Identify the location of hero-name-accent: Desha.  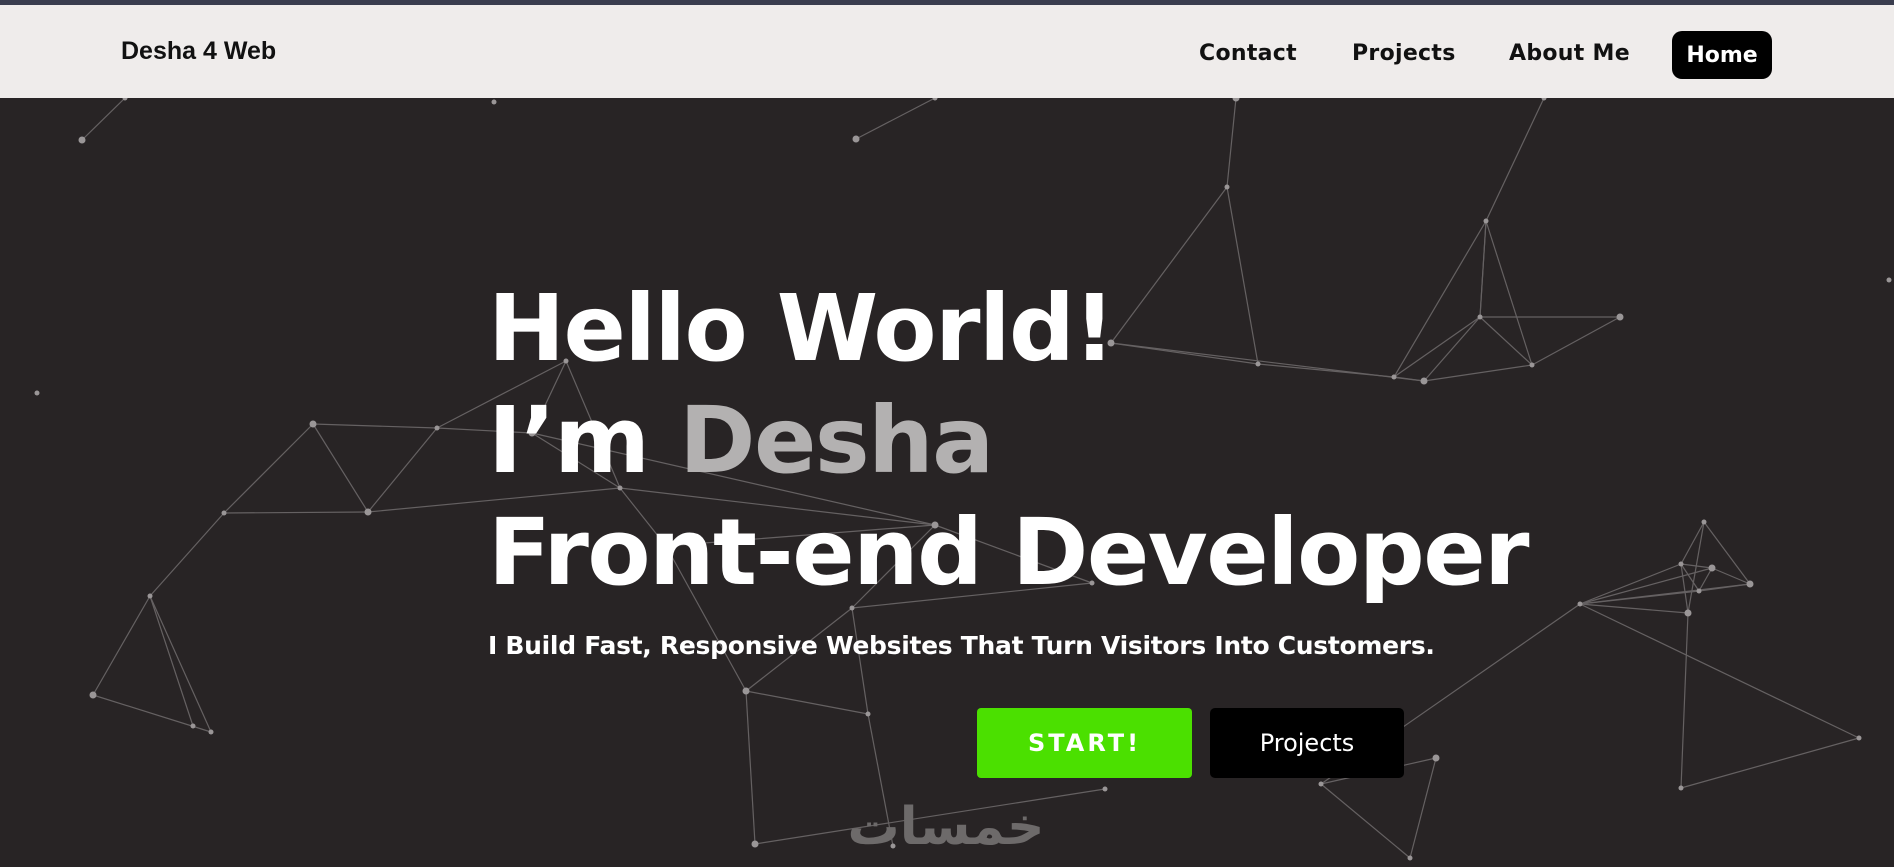
(836, 440).